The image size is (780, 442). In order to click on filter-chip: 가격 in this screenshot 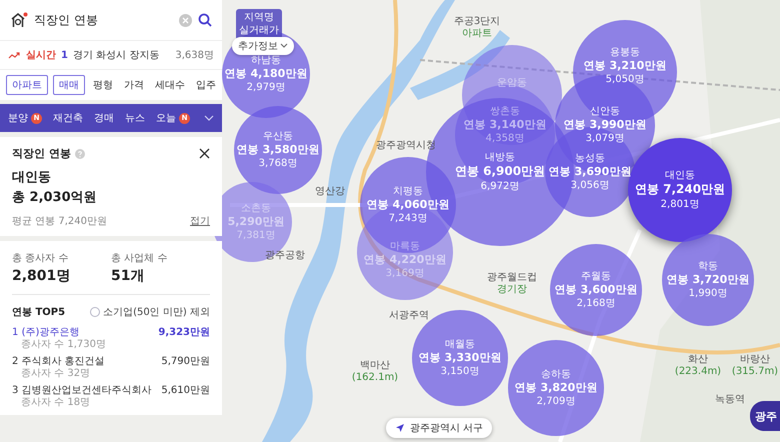, I will do `click(134, 85)`.